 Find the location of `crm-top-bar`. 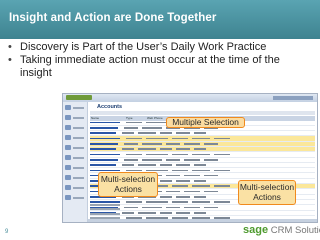

crm-top-bar is located at coordinates (190, 98).